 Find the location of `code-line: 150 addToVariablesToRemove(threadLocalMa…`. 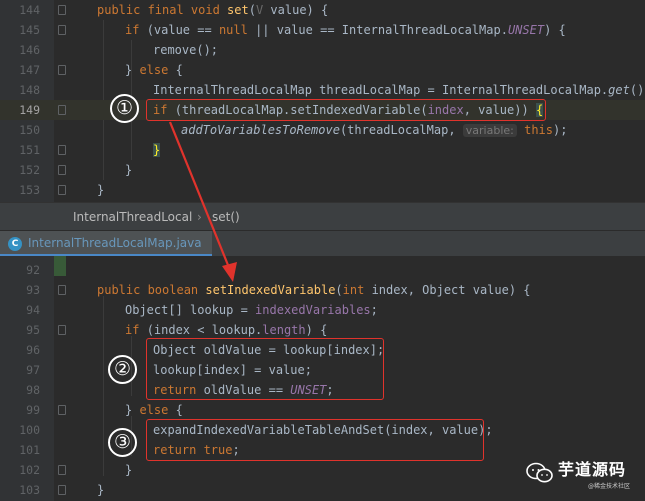

code-line: 150 addToVariablesToRemove(threadLocalMa… is located at coordinates (322, 130).